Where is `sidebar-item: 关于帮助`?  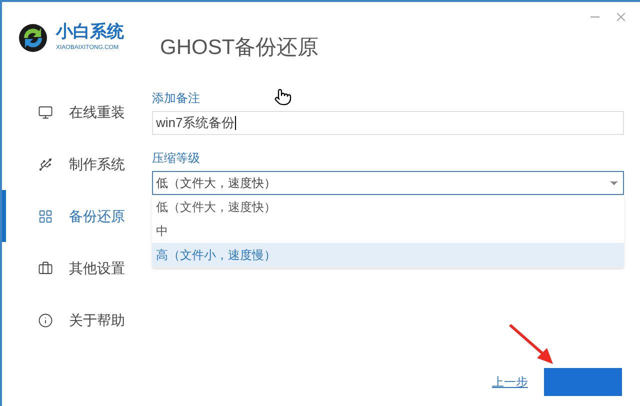 sidebar-item: 关于帮助 is located at coordinates (72, 320).